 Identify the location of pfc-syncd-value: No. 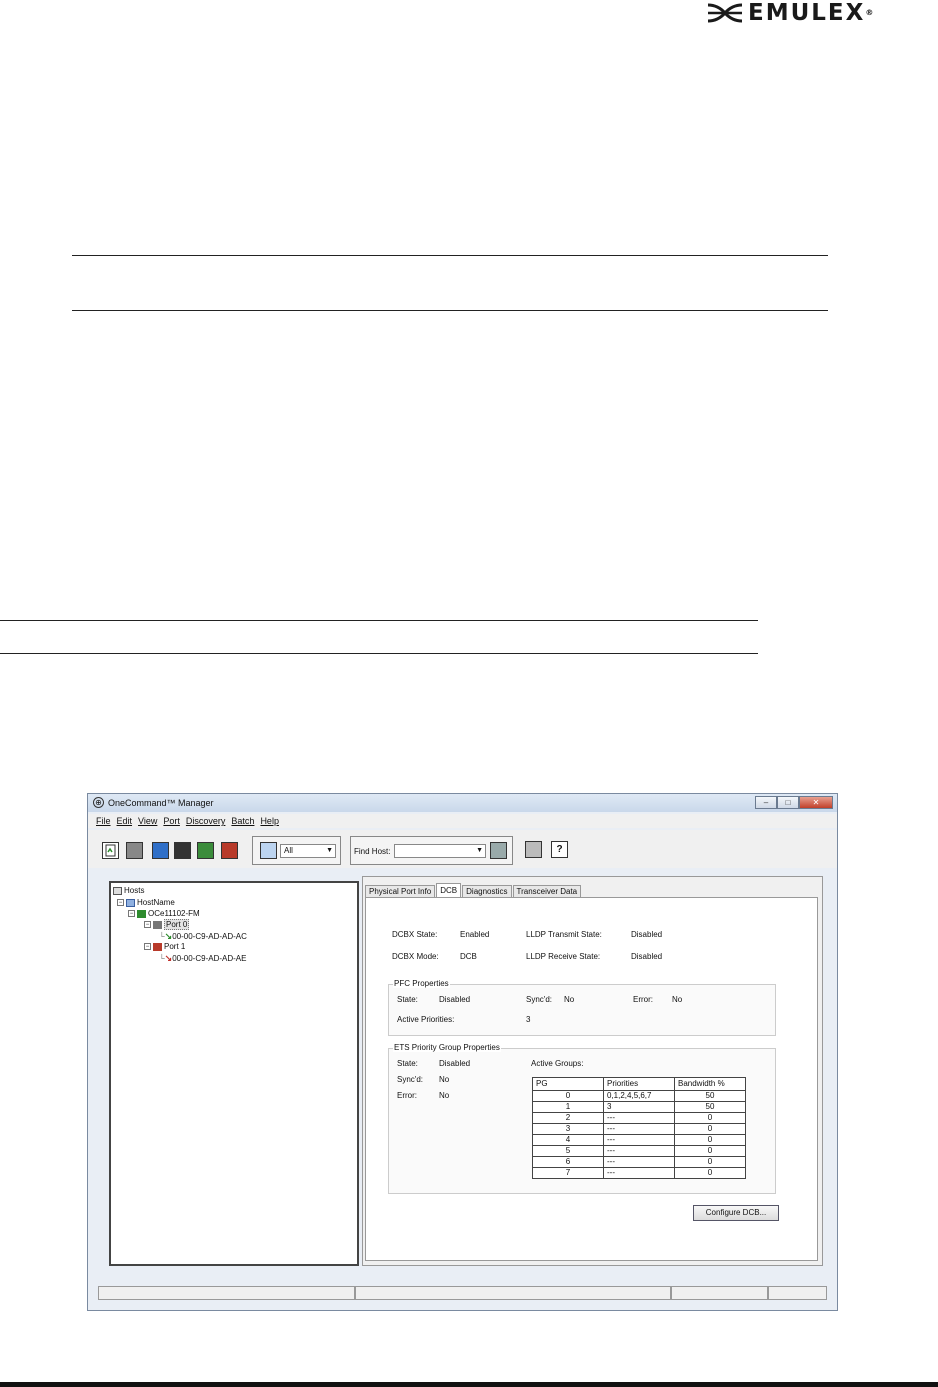
(569, 999).